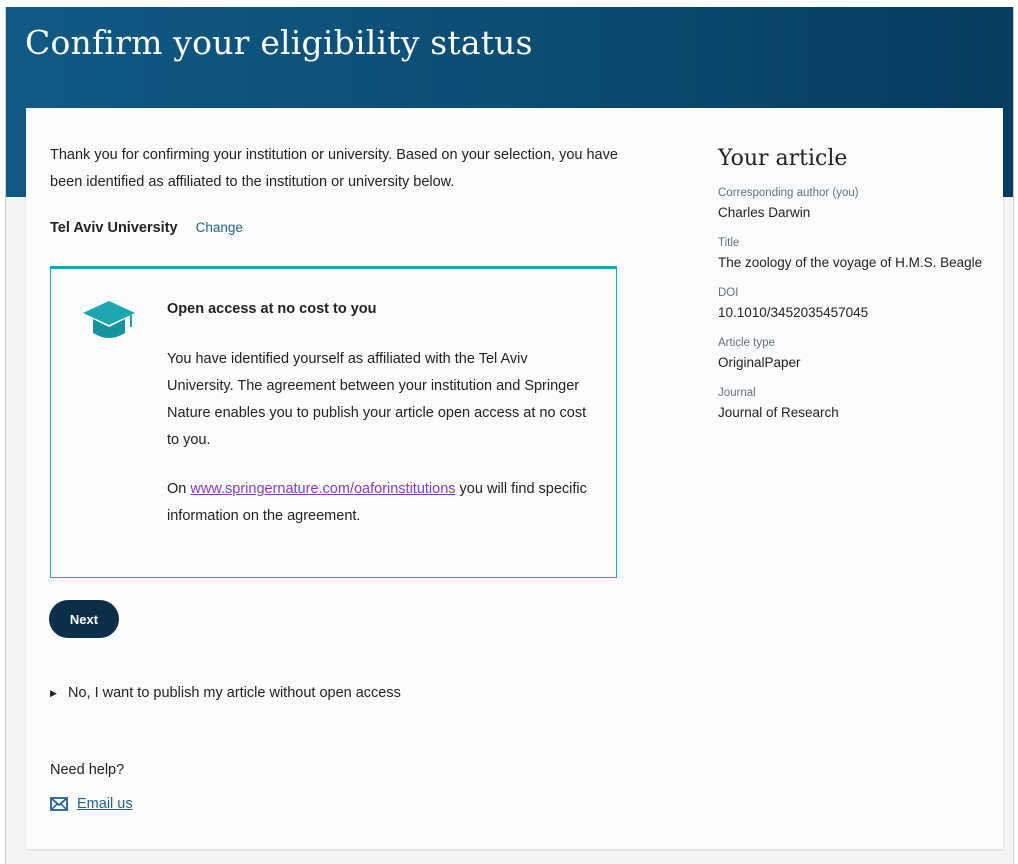 The image size is (1018, 864). I want to click on sidebar-title: Your article, so click(783, 158).